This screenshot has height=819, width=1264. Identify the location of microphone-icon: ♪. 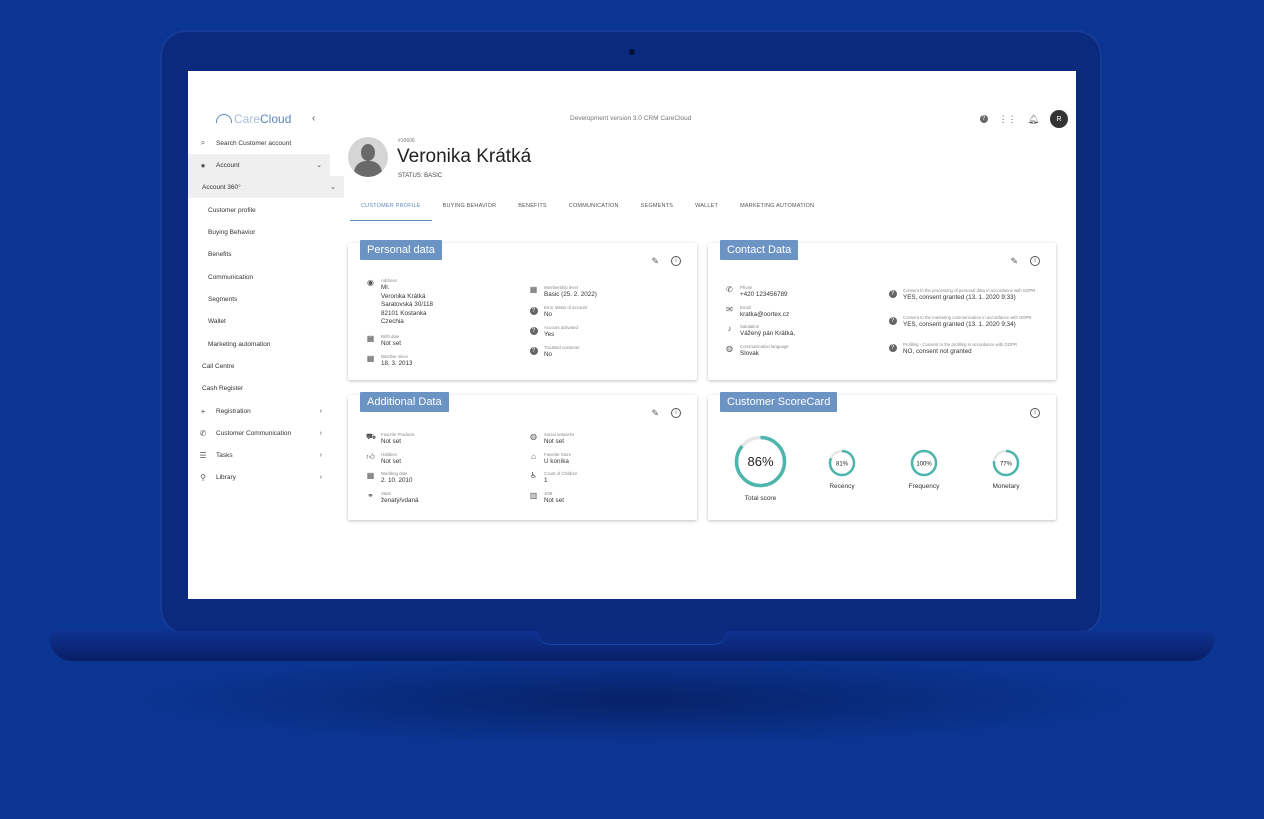
(729, 328).